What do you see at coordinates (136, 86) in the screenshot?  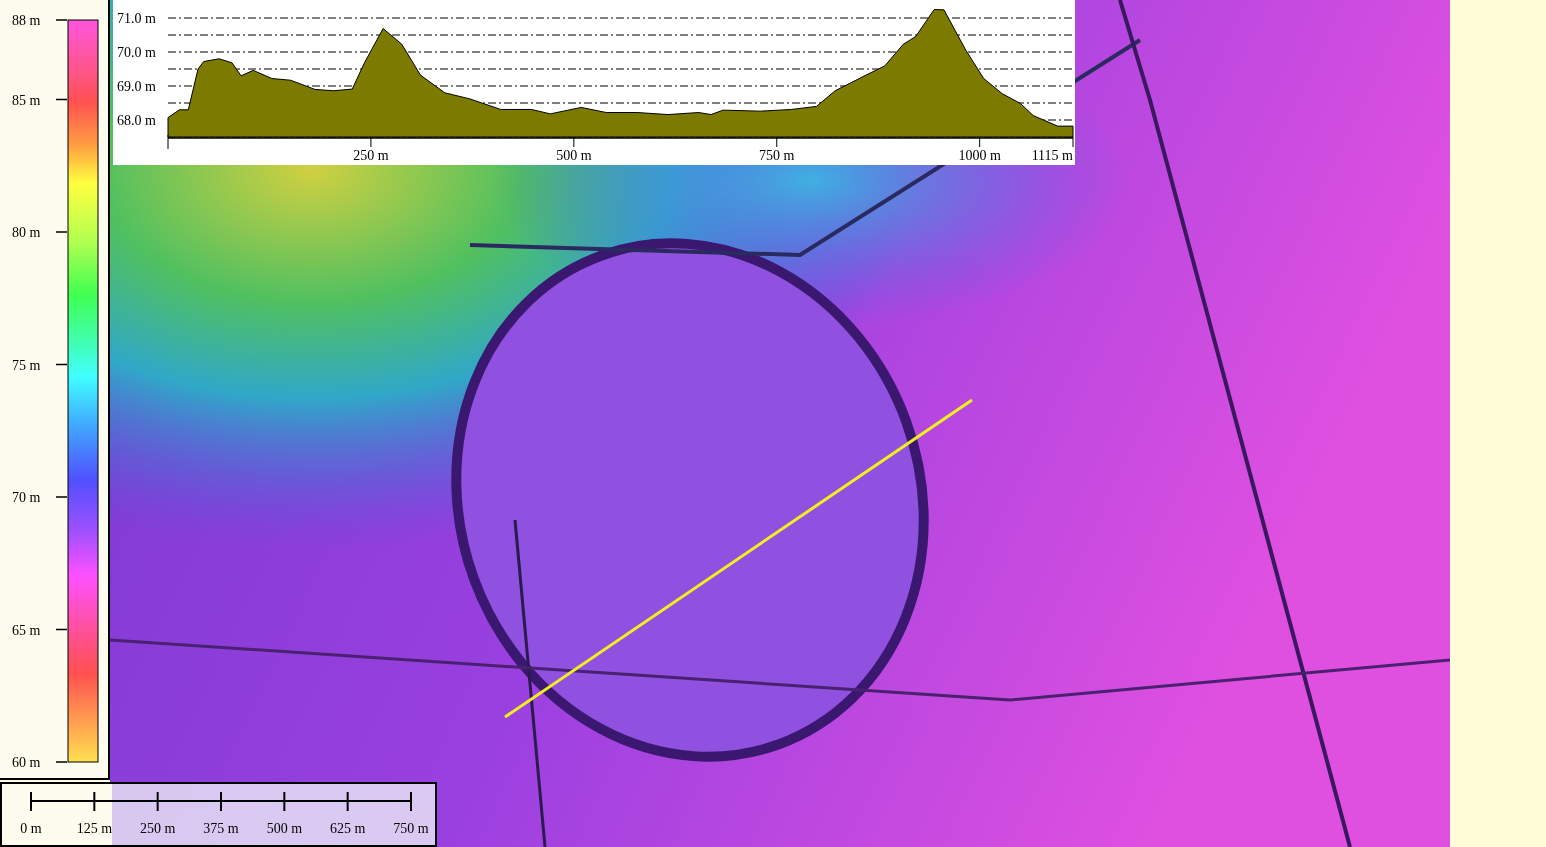 I see `y-axis-label: 69.0 m` at bounding box center [136, 86].